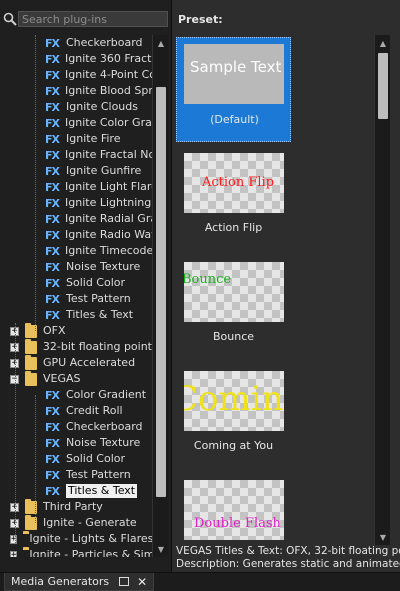 The width and height of the screenshot is (400, 591). What do you see at coordinates (76, 75) in the screenshot?
I see `tree-item-plugin: FX Ignite 4-Point Color` at bounding box center [76, 75].